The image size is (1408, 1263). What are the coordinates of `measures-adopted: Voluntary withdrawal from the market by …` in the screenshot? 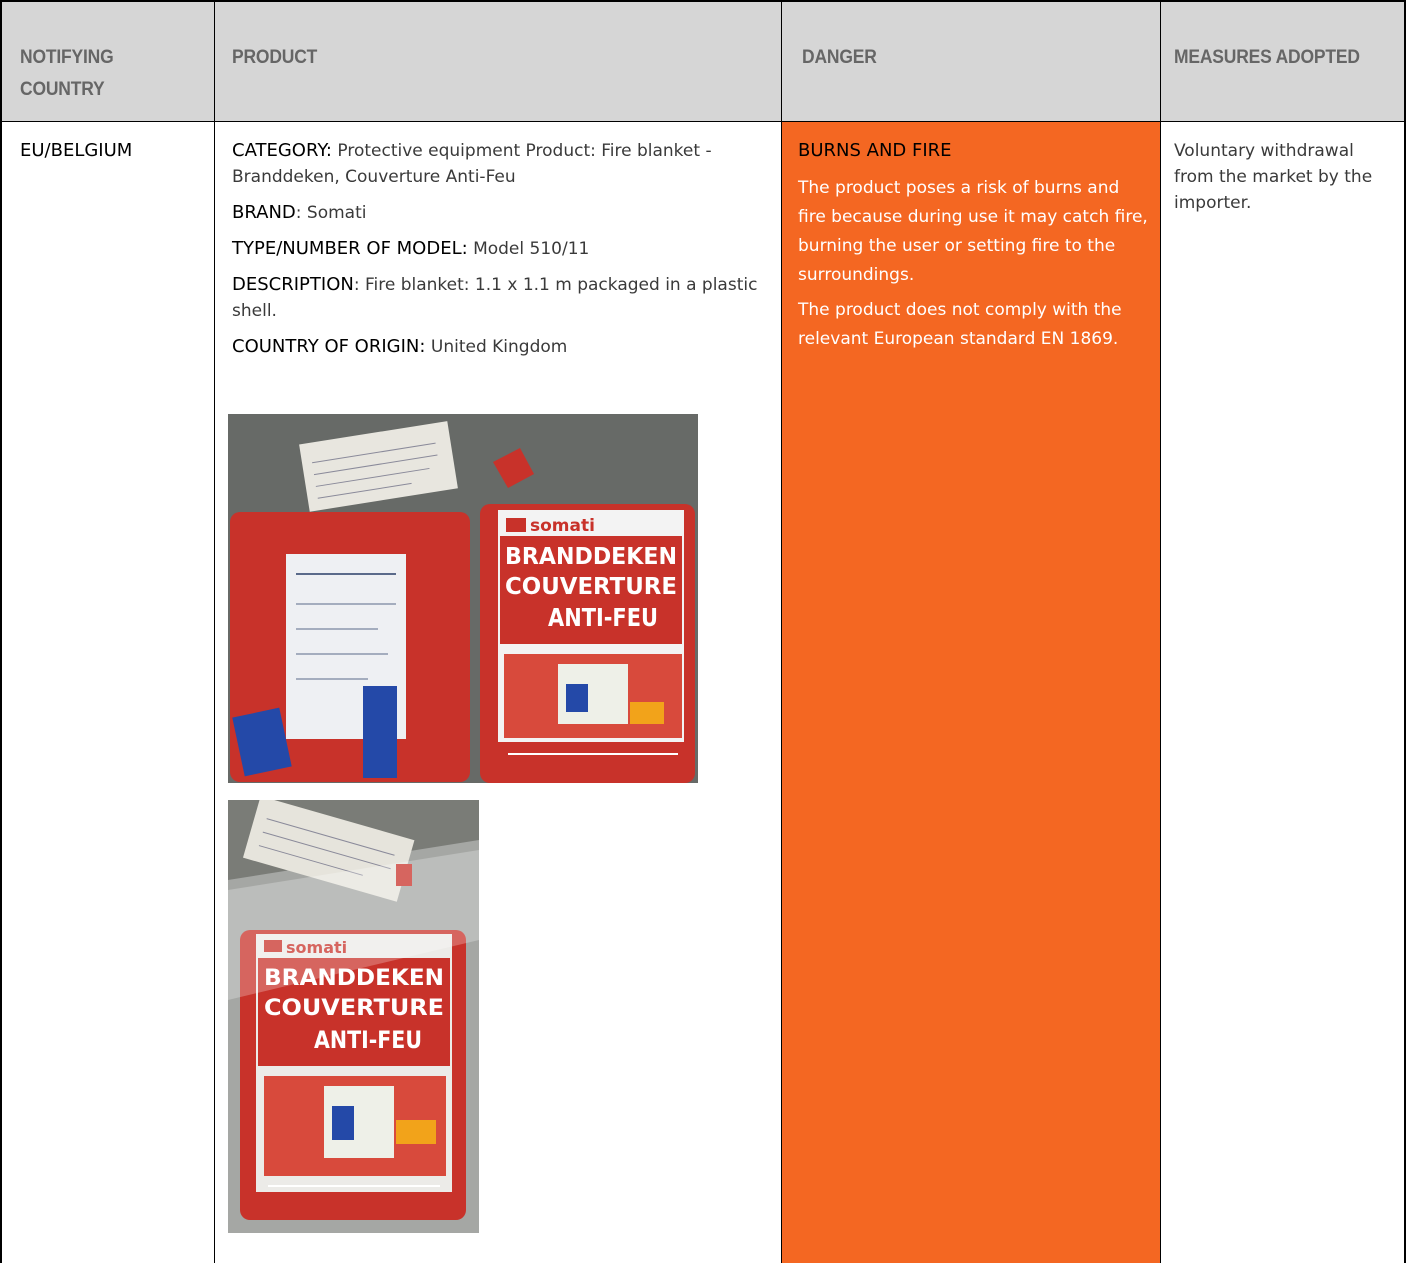 It's located at (1273, 177).